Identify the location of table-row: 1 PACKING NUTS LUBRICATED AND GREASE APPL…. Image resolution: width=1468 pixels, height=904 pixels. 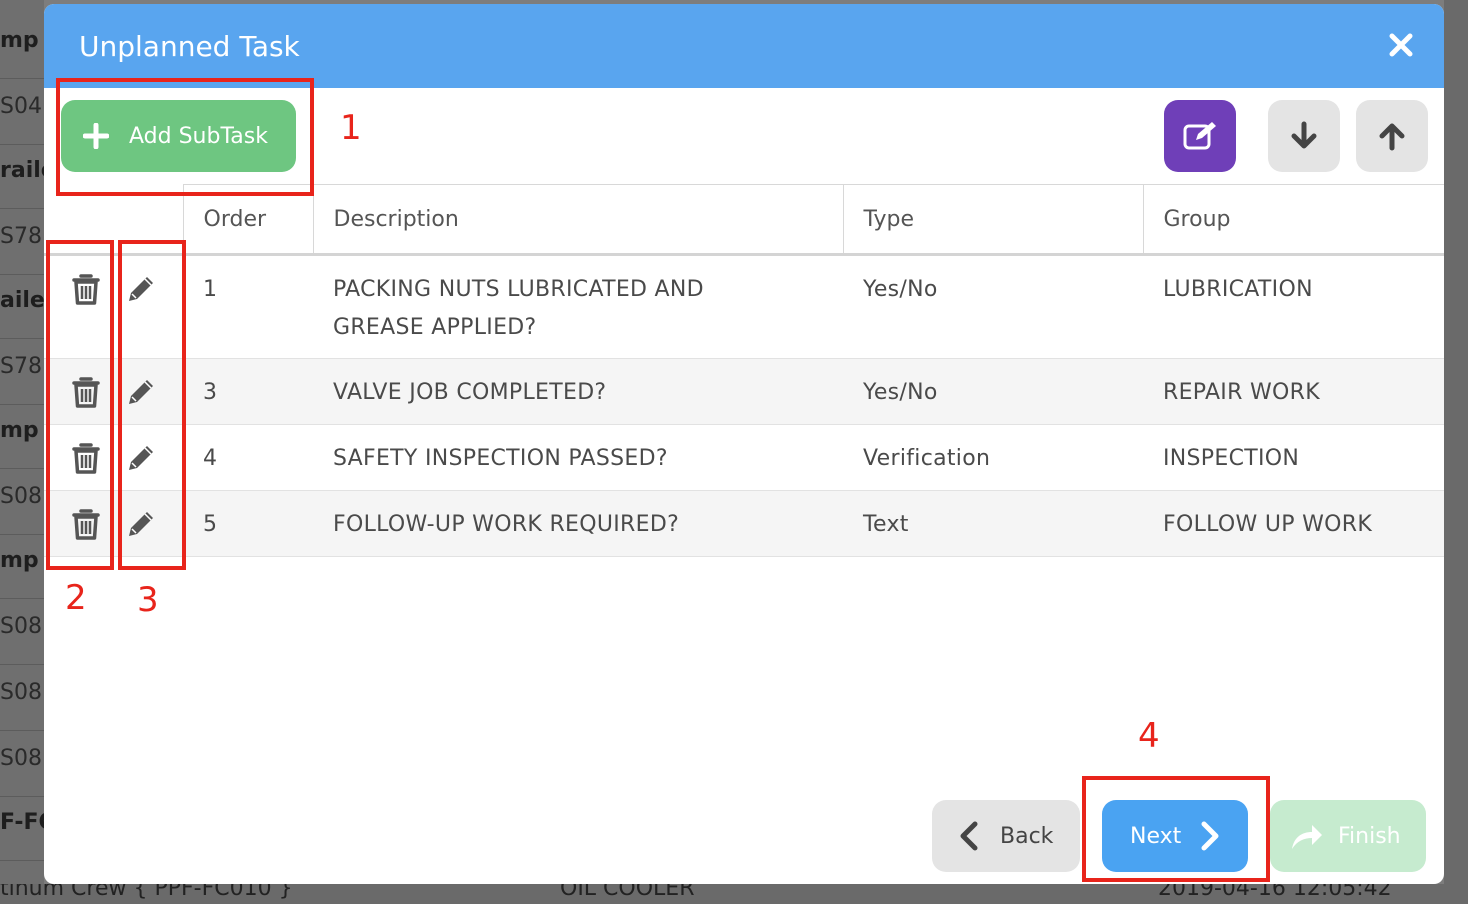
(744, 306).